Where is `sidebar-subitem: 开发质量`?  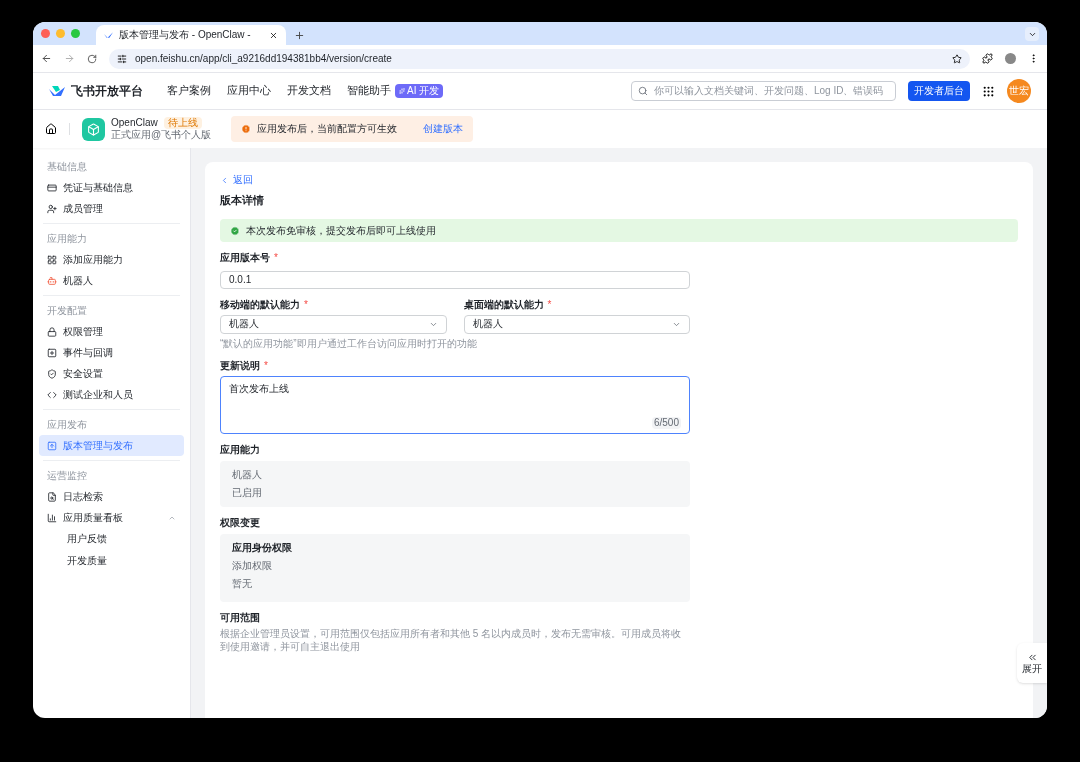
sidebar-subitem: 开发质量 is located at coordinates (111, 561).